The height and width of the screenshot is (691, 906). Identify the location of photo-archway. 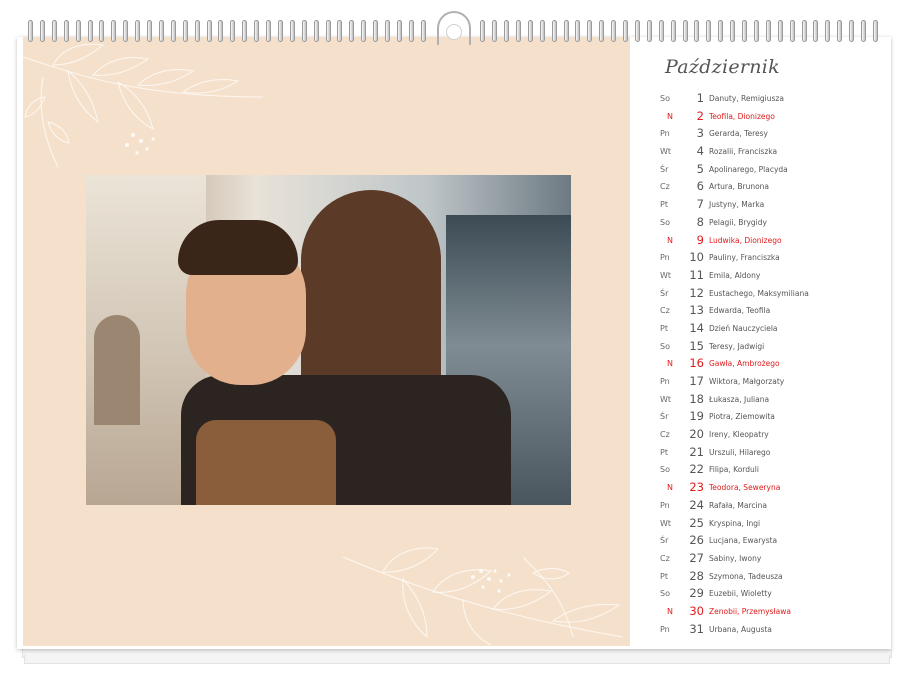
(117, 370).